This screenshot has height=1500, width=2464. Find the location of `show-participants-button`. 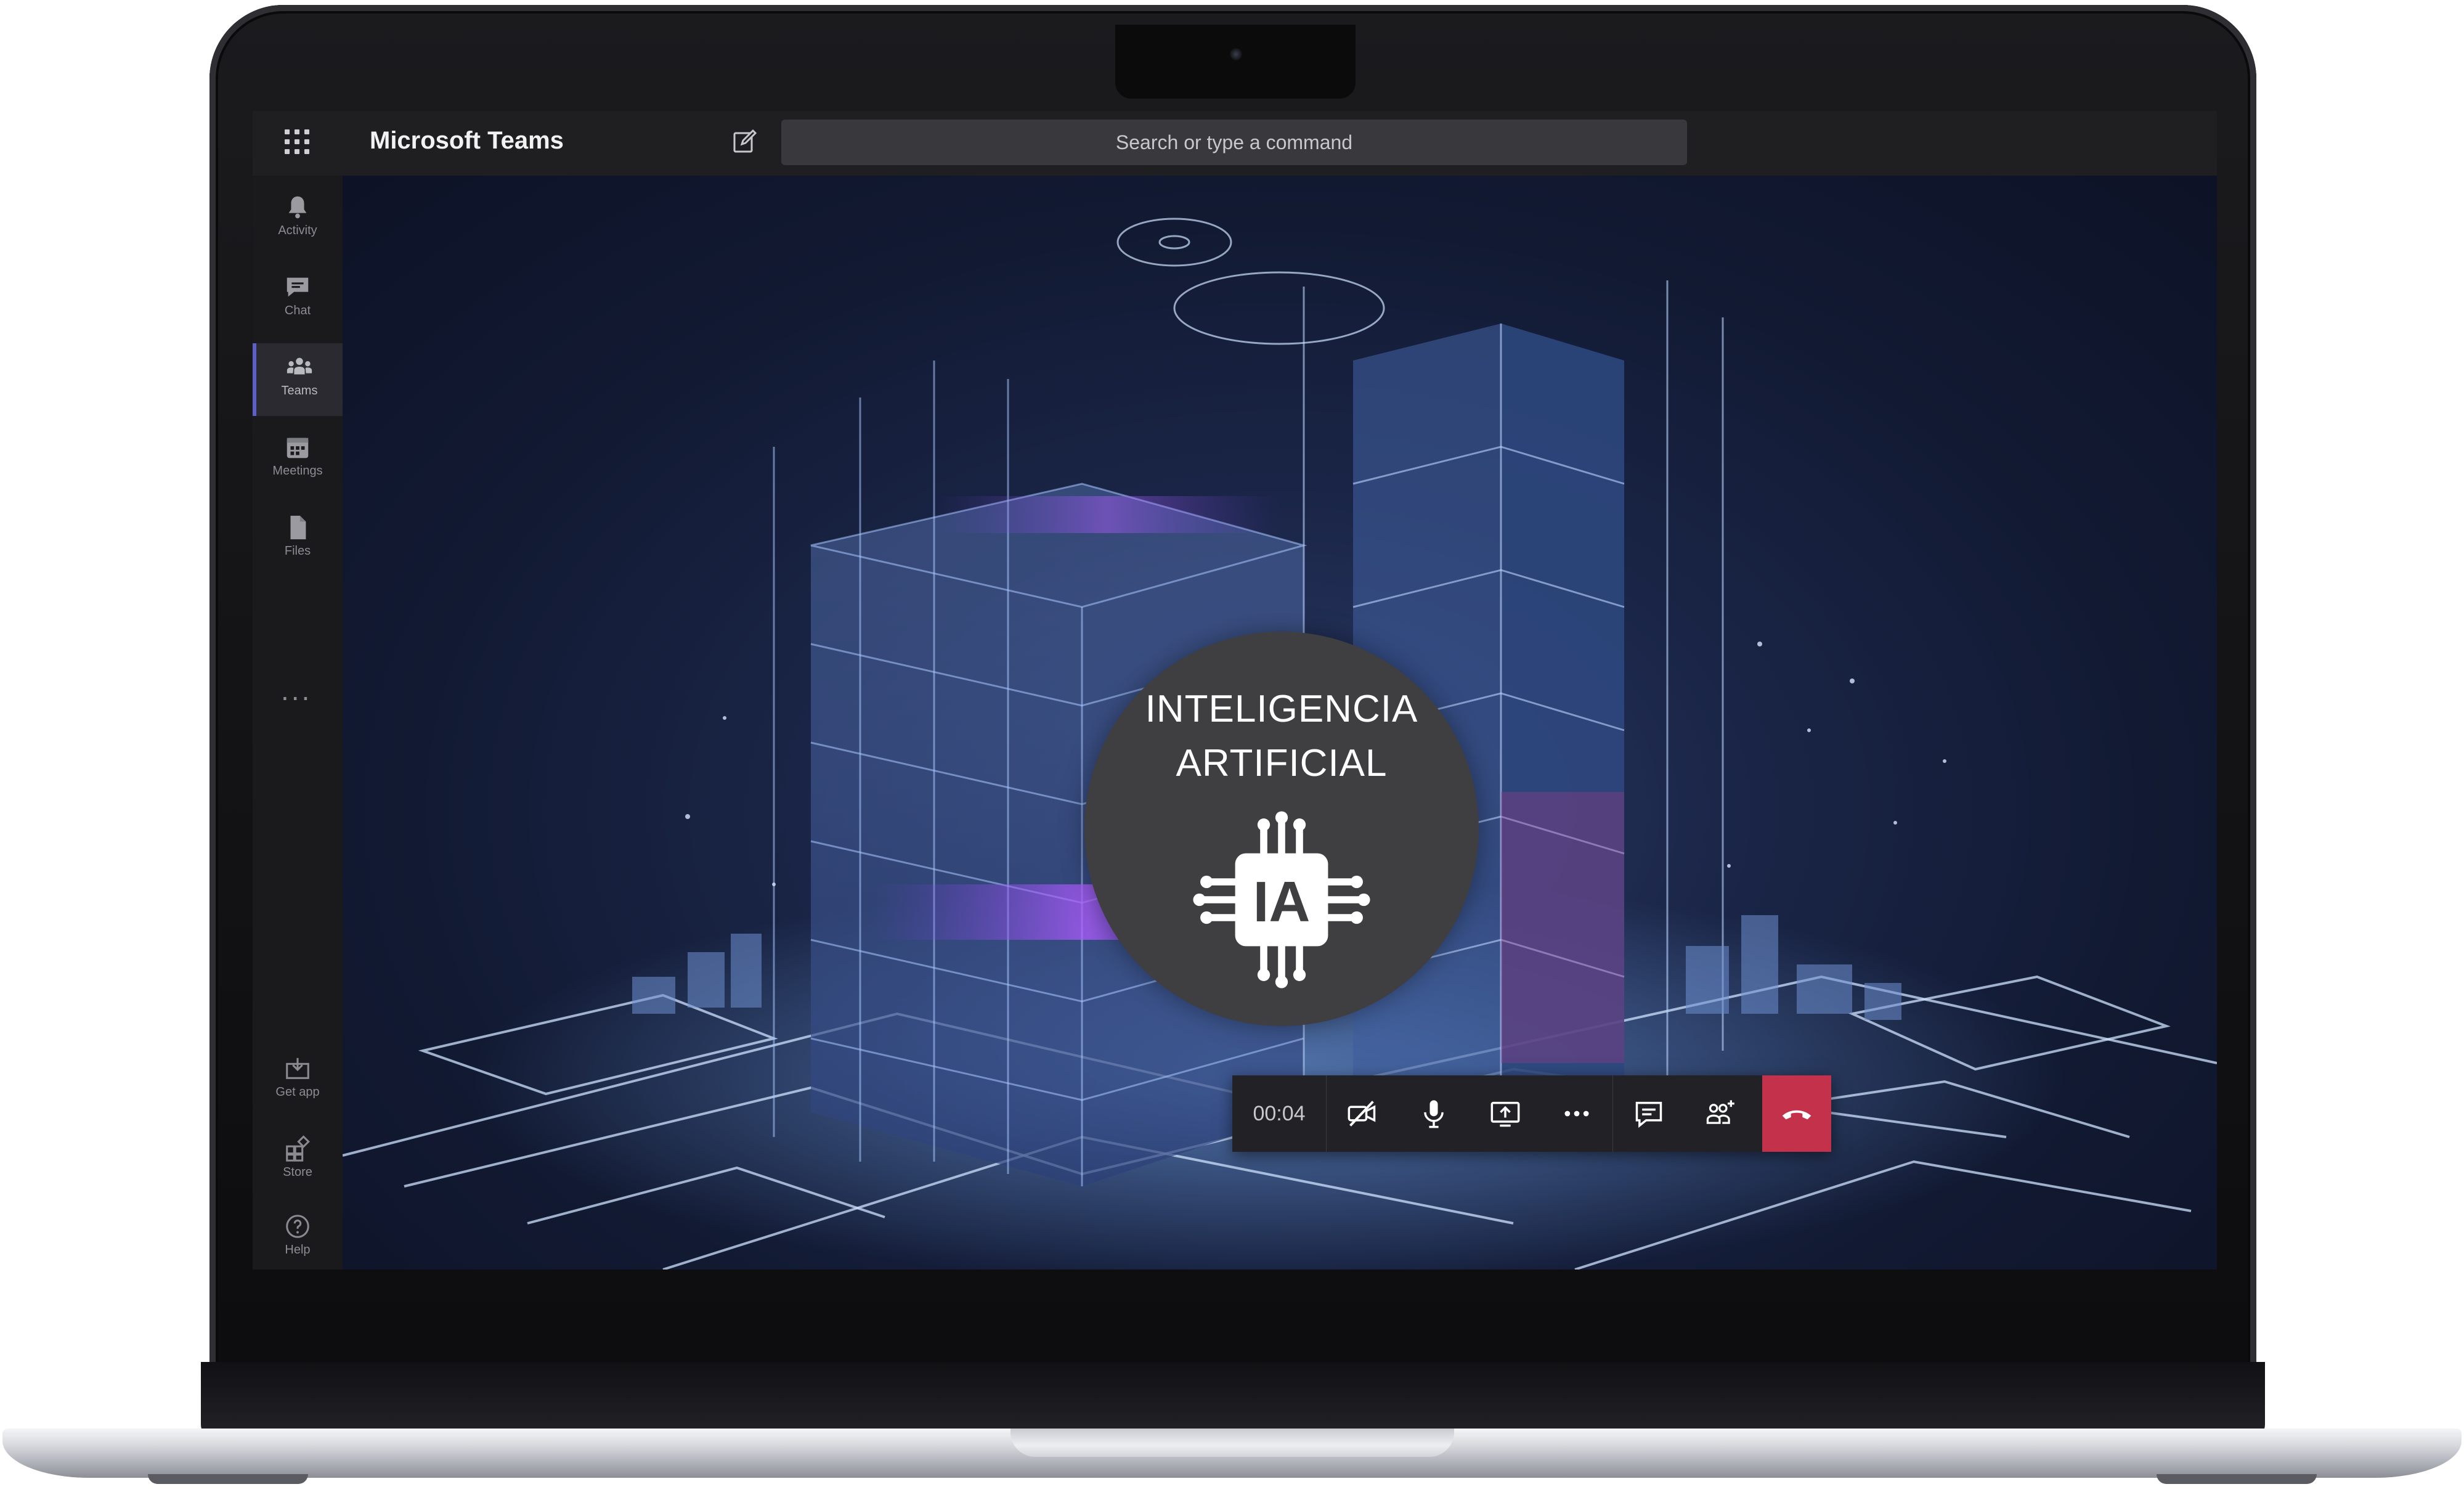

show-participants-button is located at coordinates (1720, 1113).